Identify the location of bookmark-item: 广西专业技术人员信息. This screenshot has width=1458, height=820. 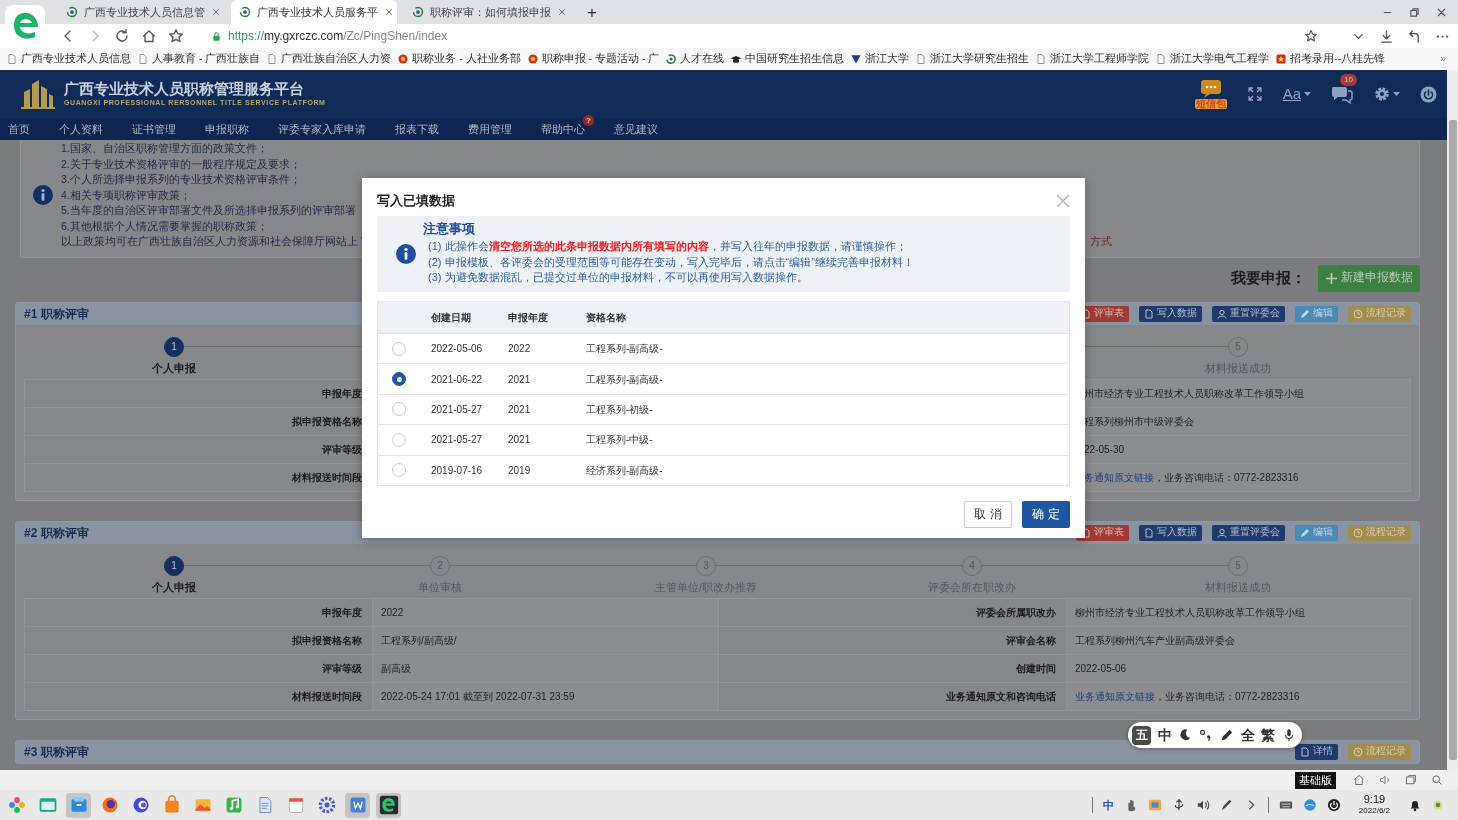
(68, 59).